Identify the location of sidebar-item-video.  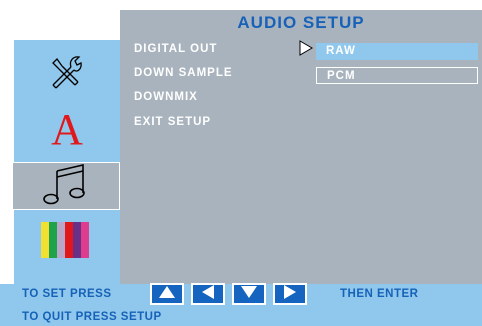
(67, 242).